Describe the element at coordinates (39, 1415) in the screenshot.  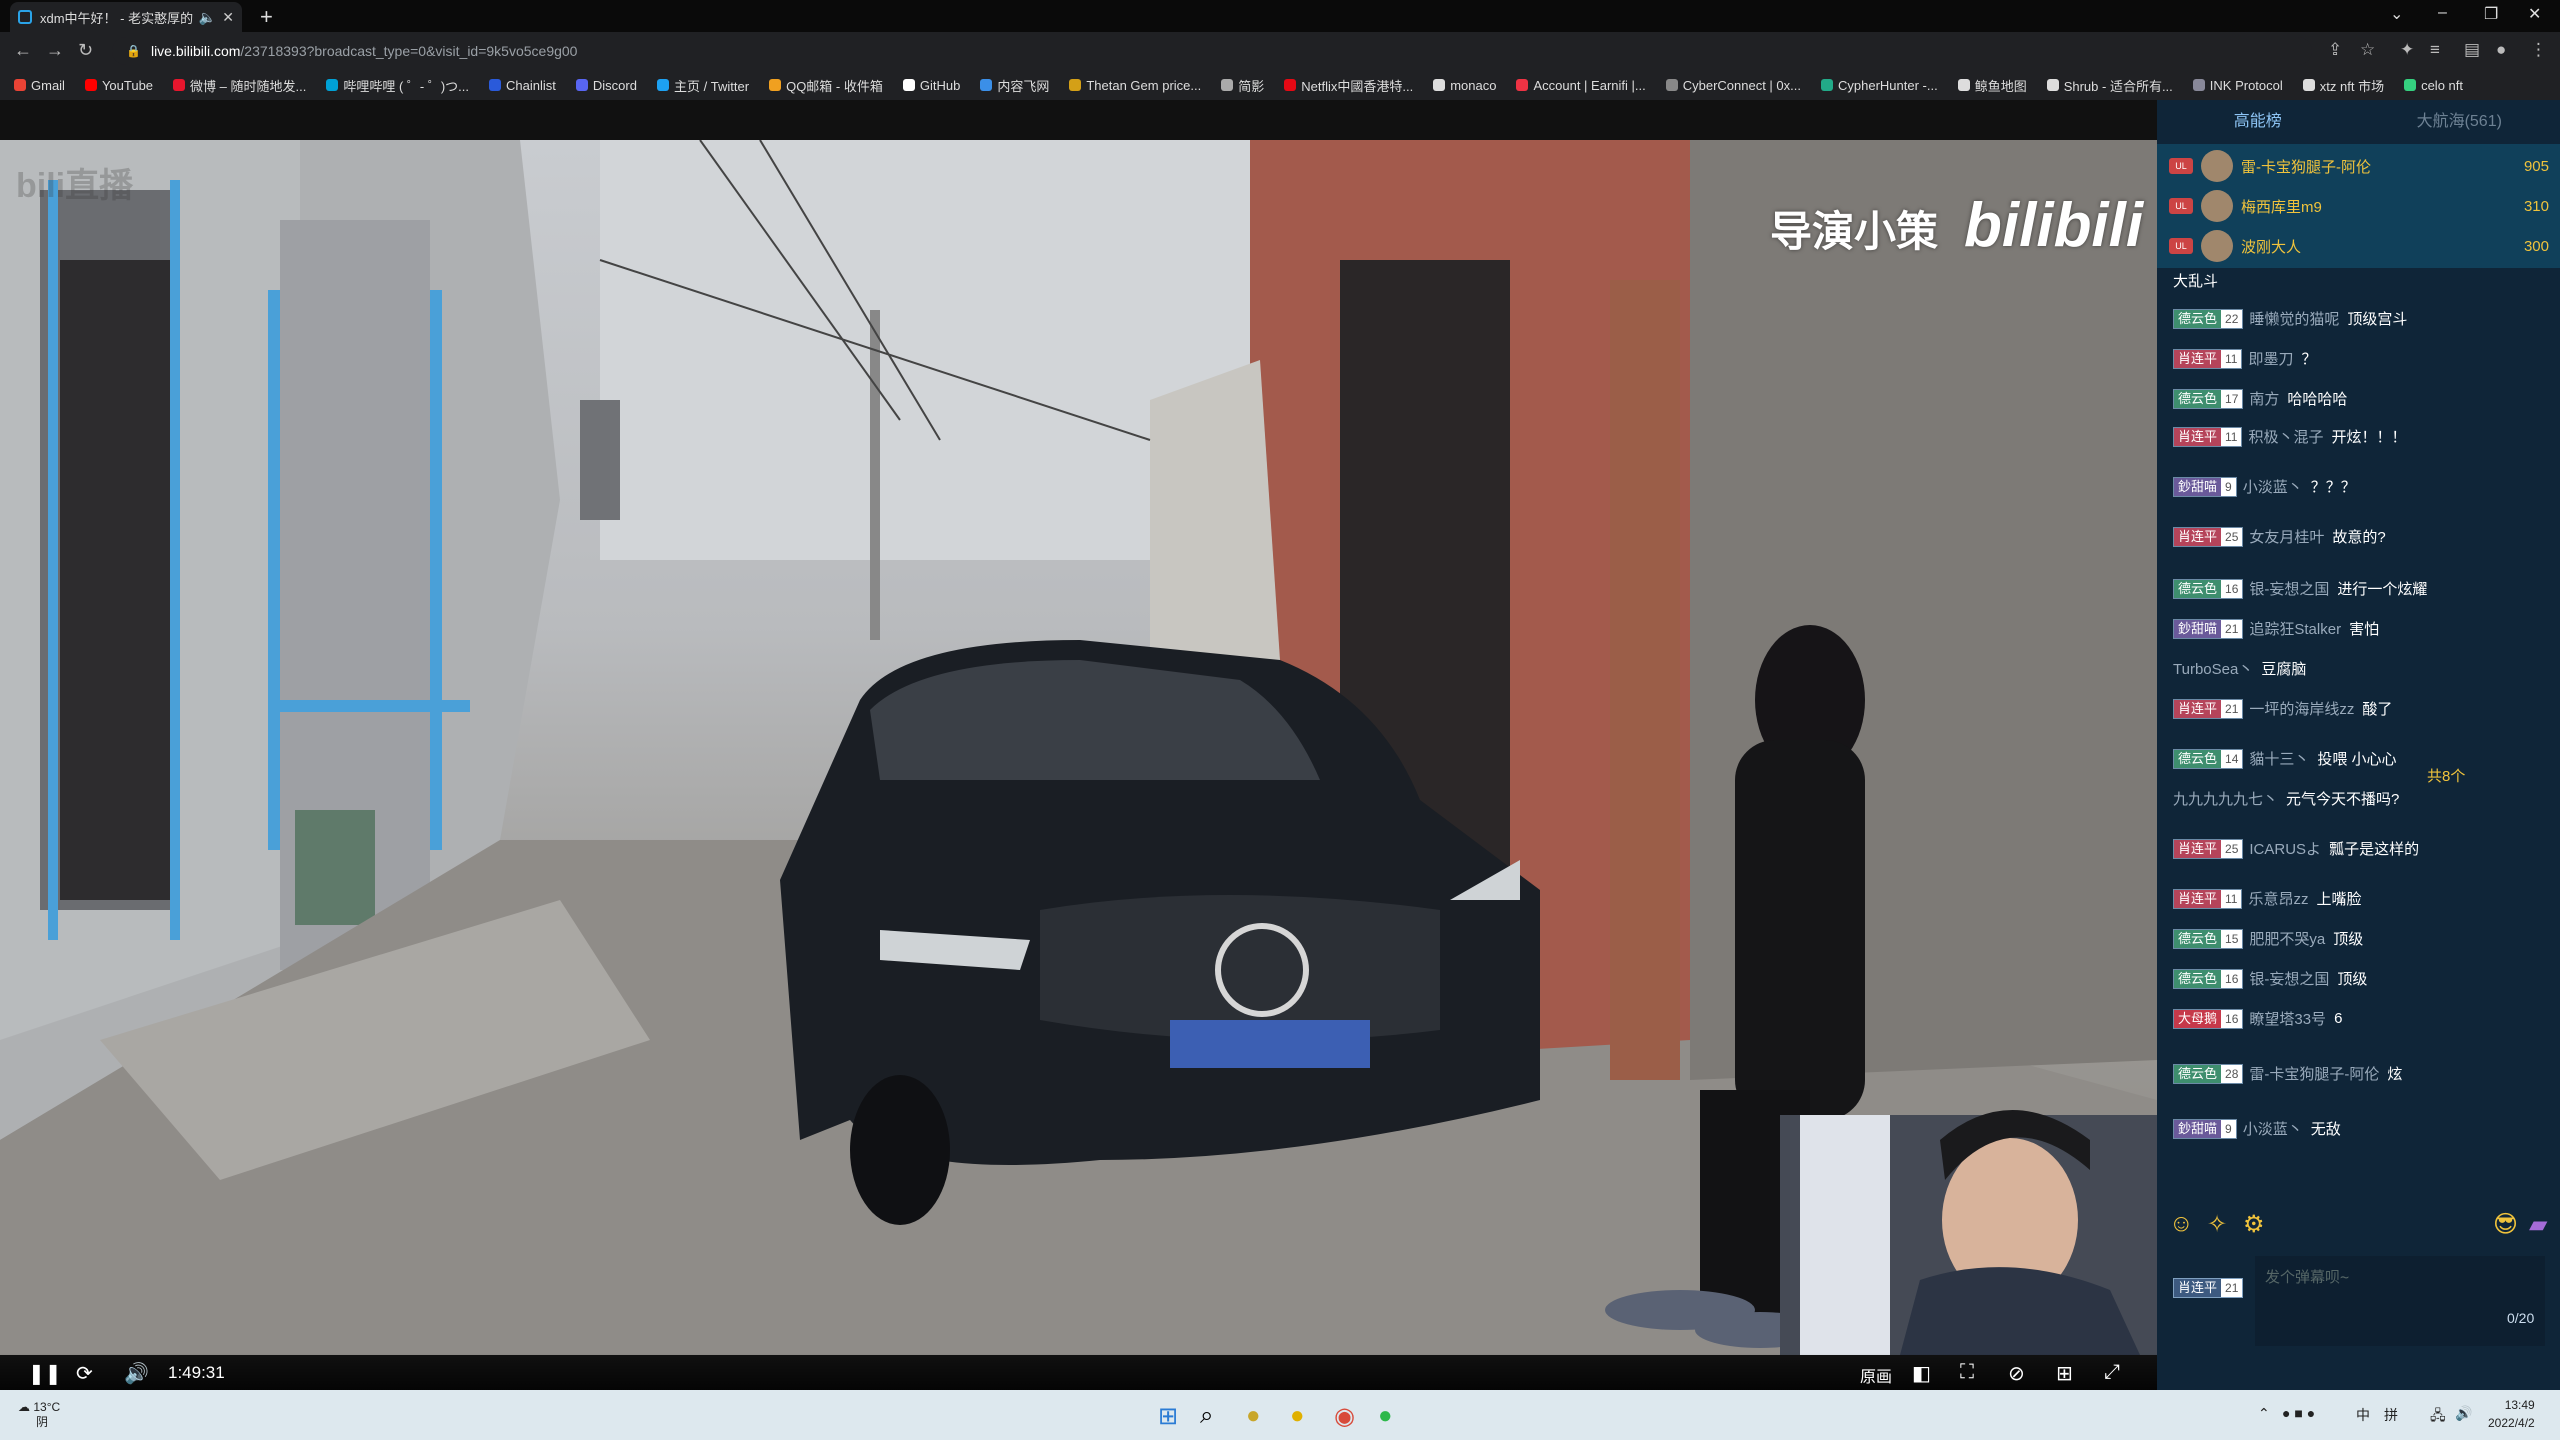
I see `weather-widget: ☁ 13°C 阴` at that location.